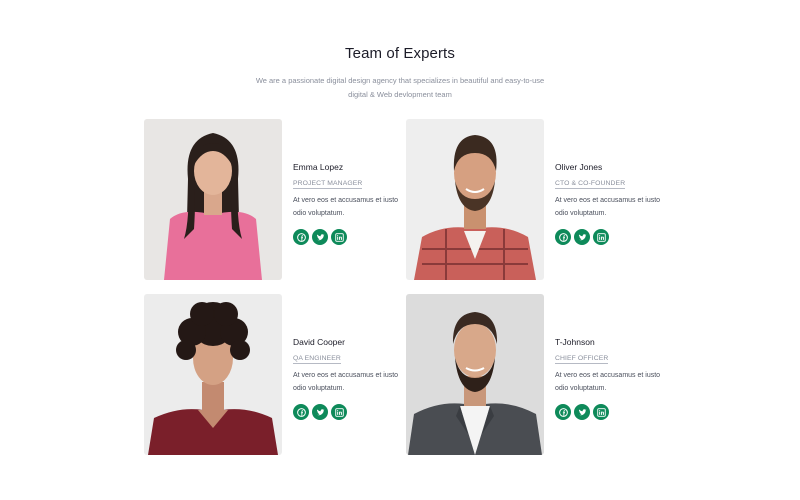 Image resolution: width=800 pixels, height=500 pixels. What do you see at coordinates (579, 167) in the screenshot?
I see `member-name: Oliver Jones` at bounding box center [579, 167].